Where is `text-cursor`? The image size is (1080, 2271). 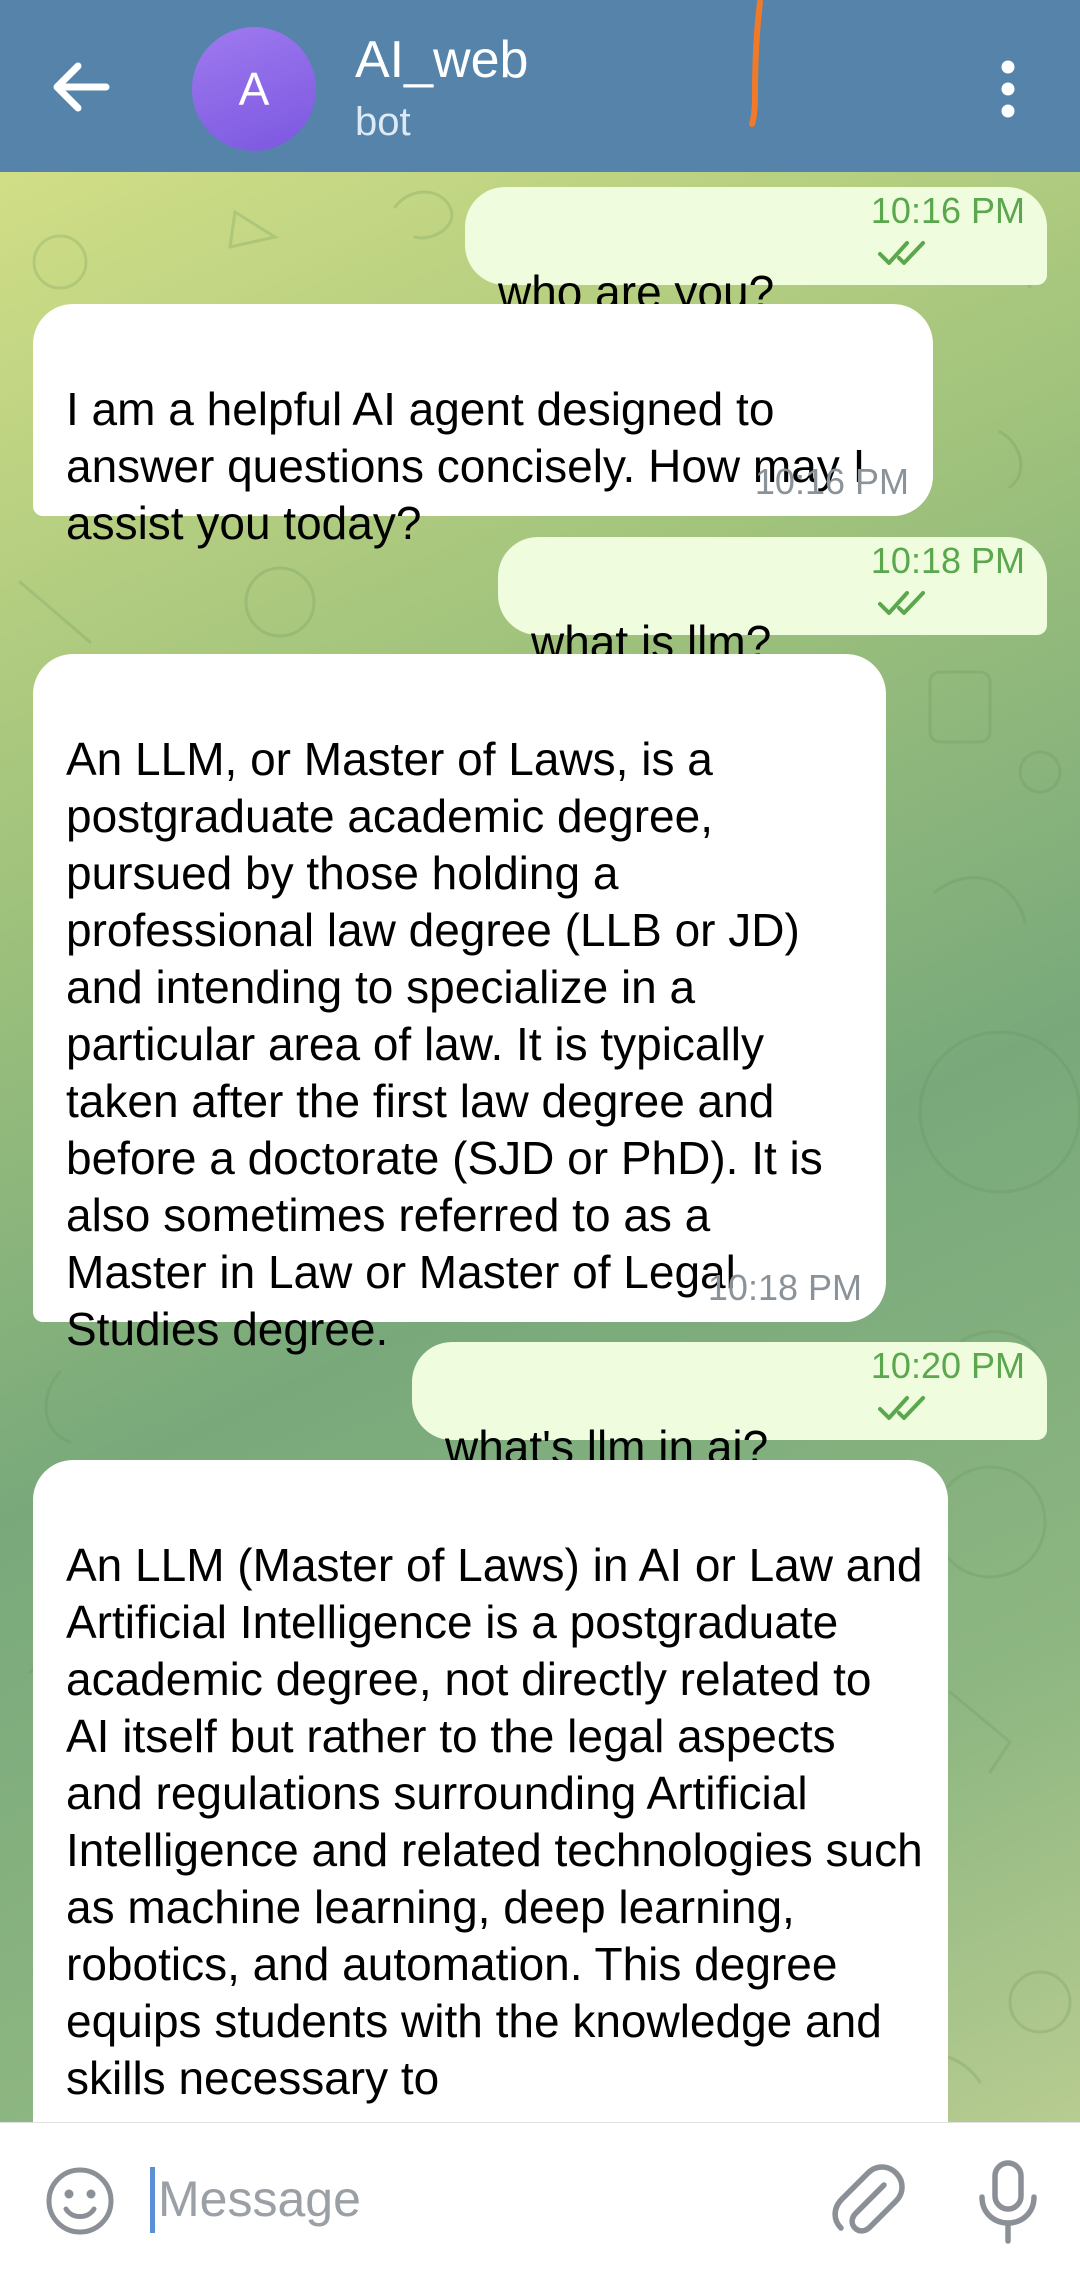
text-cursor is located at coordinates (152, 2200).